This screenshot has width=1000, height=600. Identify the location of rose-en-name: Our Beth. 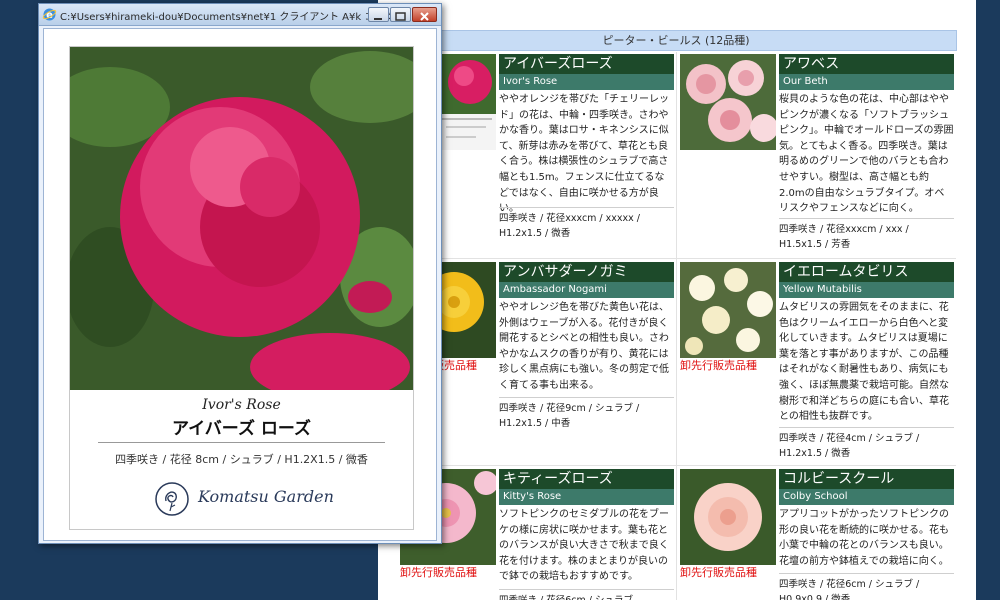
(866, 82).